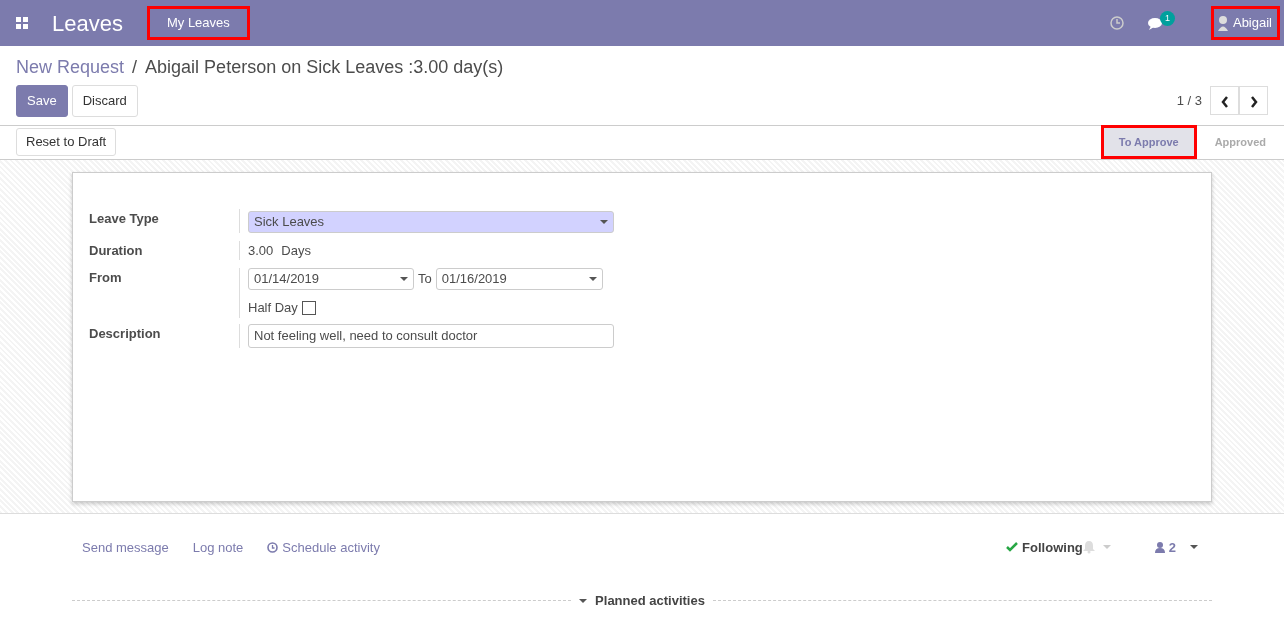  I want to click on log-note-link: Log note, so click(218, 547).